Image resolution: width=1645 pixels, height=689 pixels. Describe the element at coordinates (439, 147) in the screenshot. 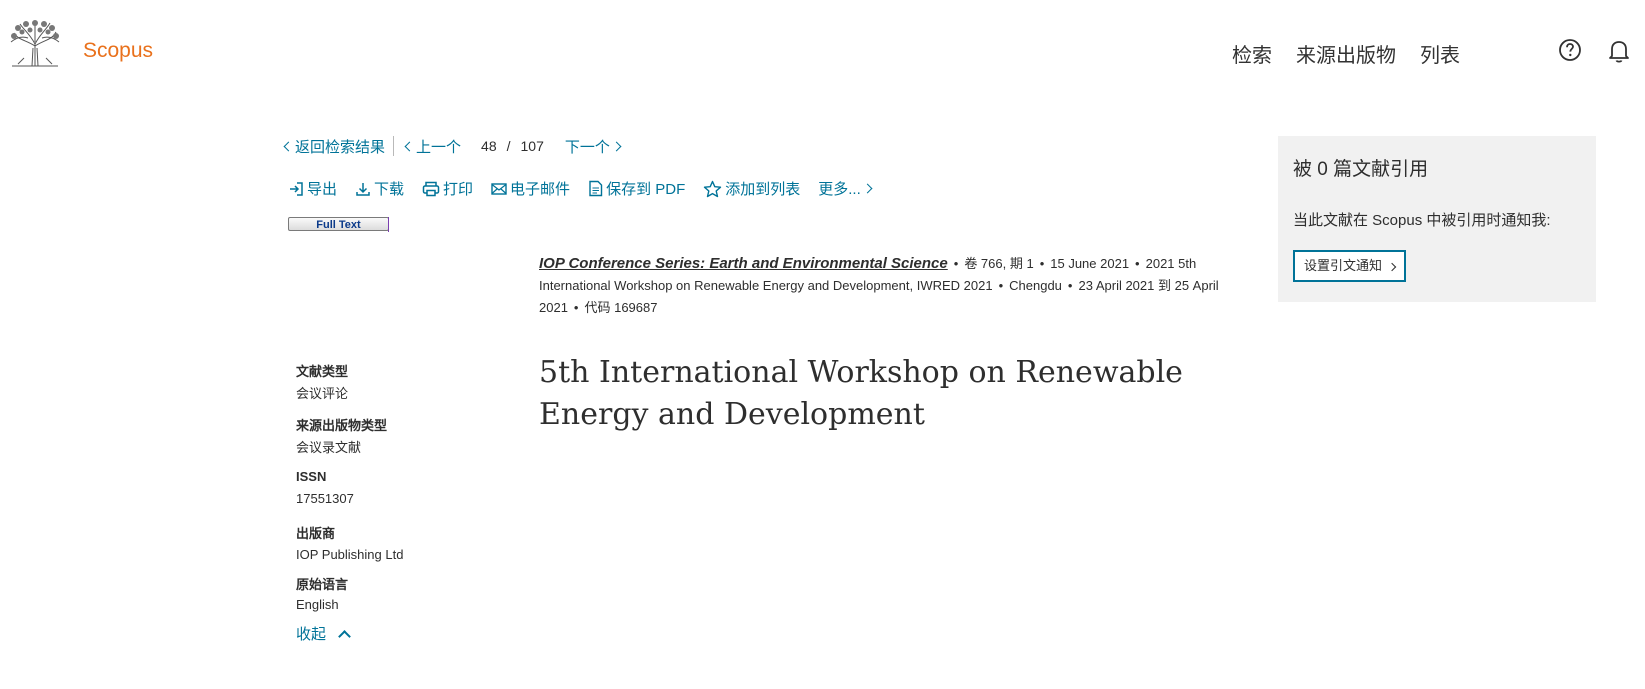

I see `previous-label: 上一个` at that location.